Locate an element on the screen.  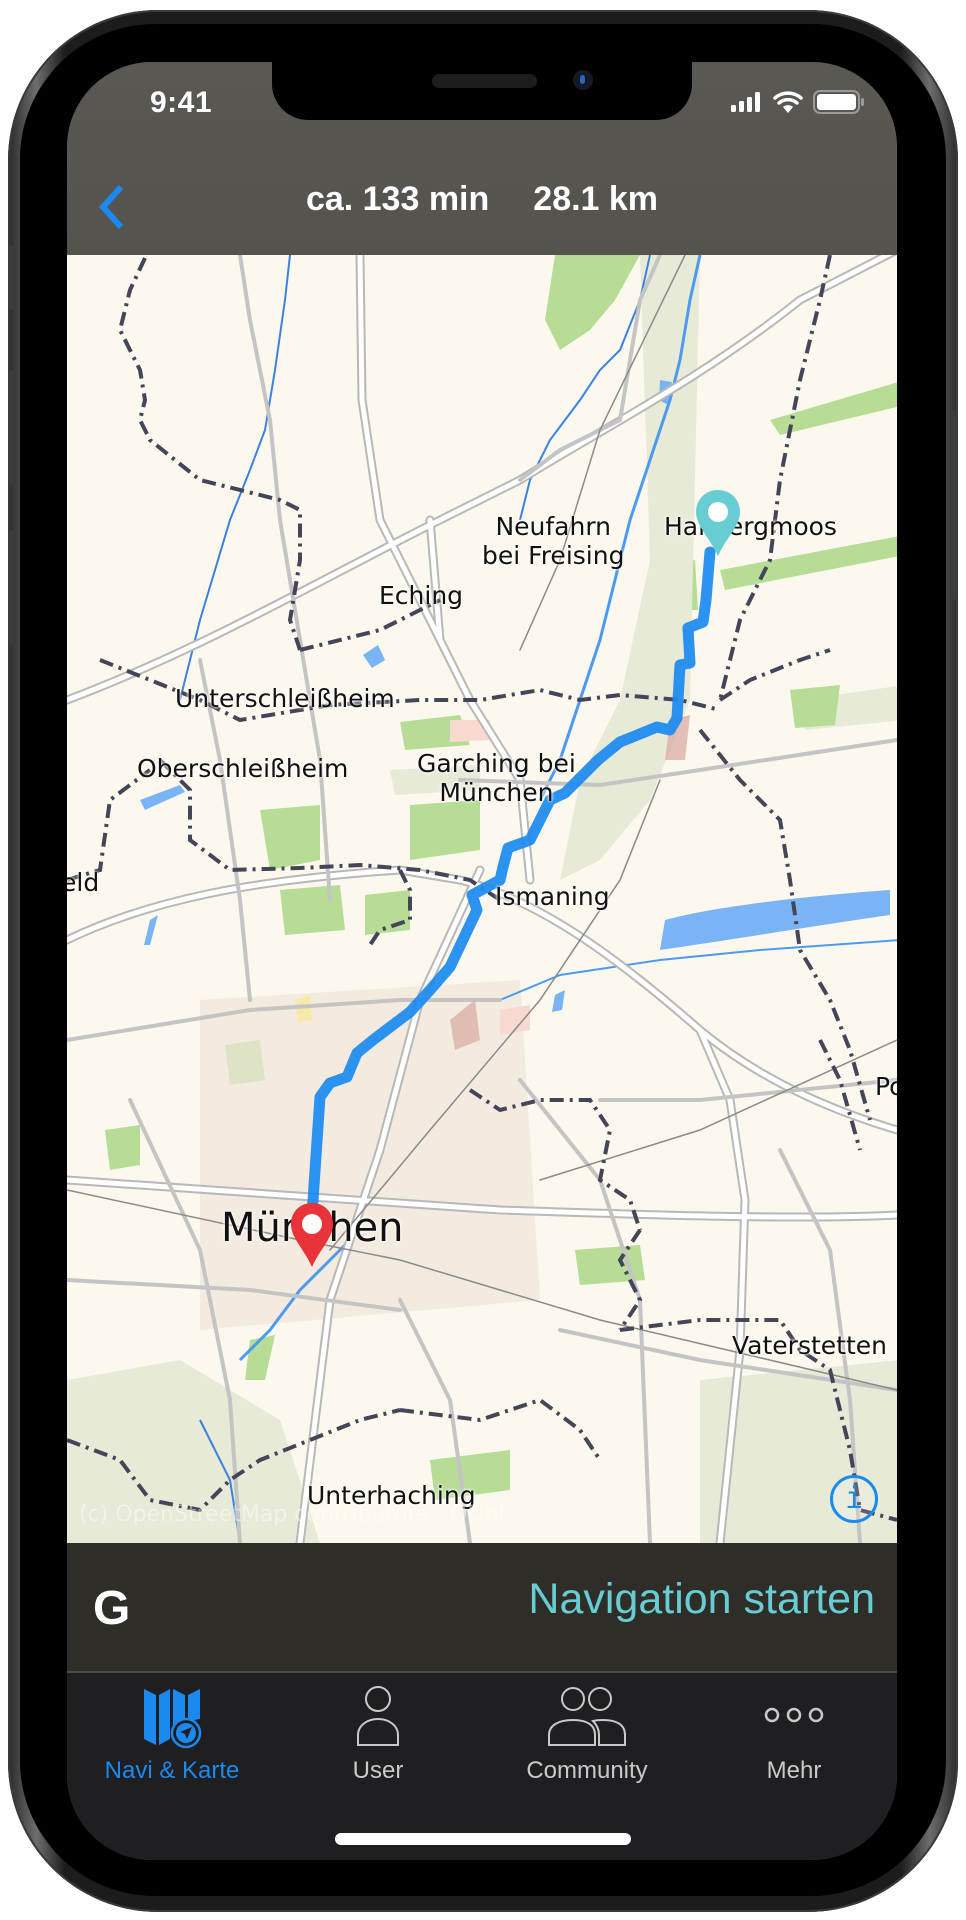
device-notch is located at coordinates (482, 91).